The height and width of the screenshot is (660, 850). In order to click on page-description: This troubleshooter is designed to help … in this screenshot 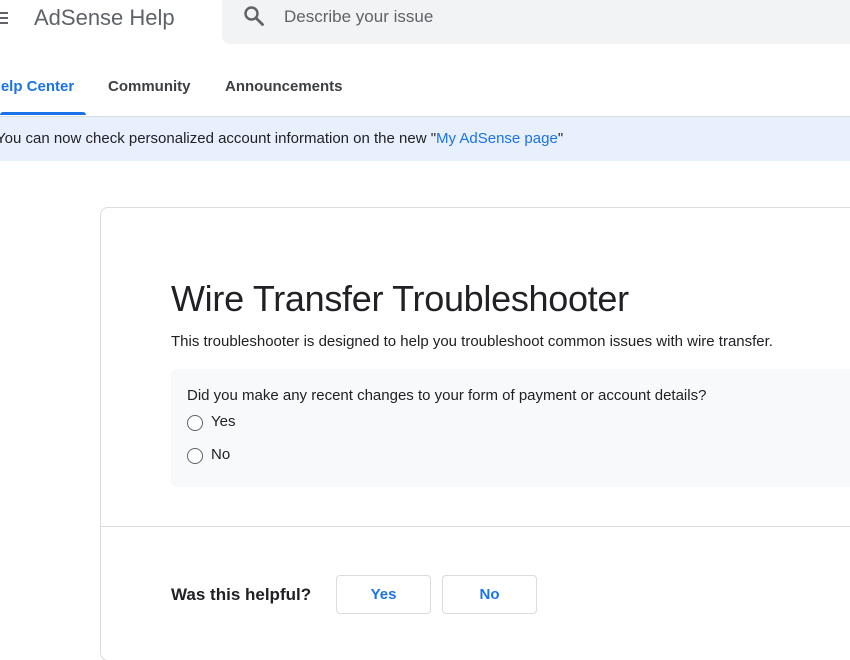, I will do `click(472, 341)`.